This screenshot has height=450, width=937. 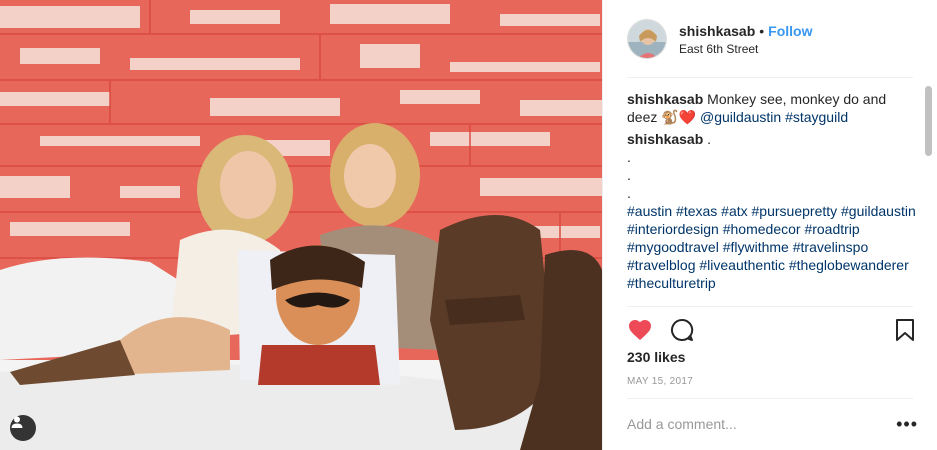 I want to click on comment-text: ., so click(x=709, y=139).